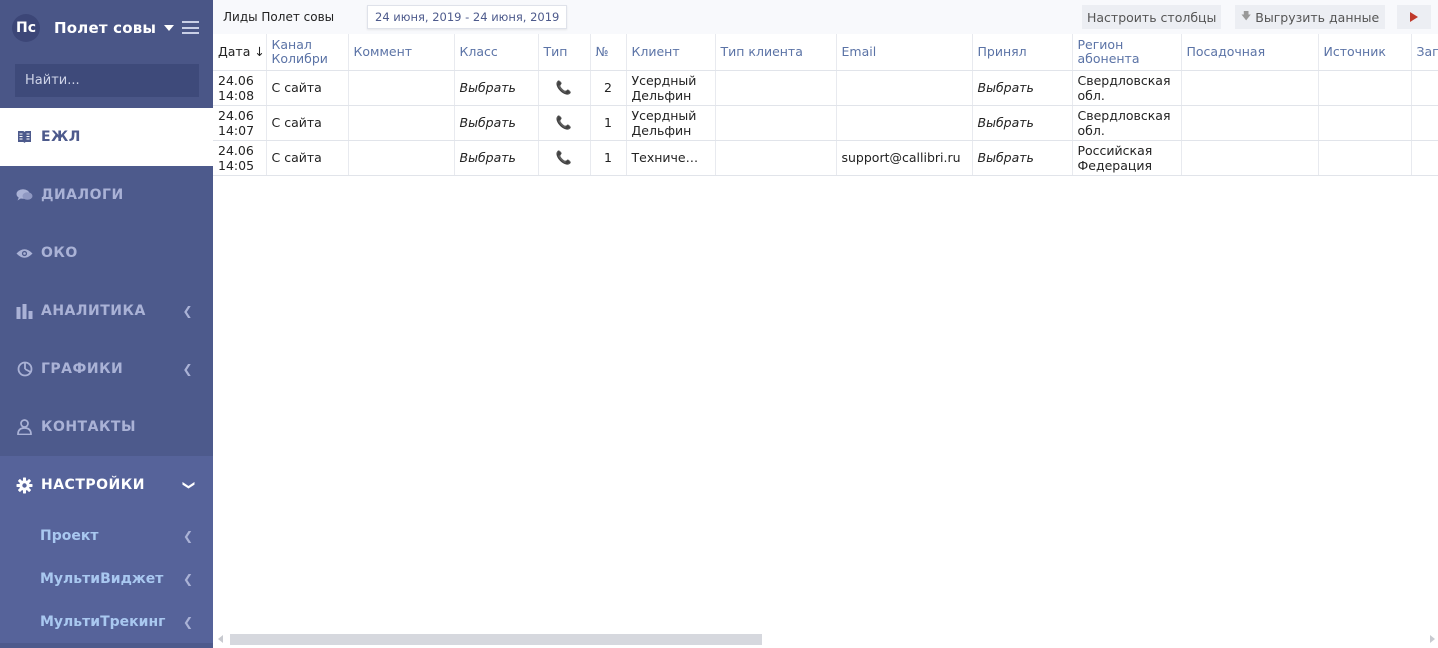 This screenshot has height=648, width=1438. Describe the element at coordinates (1432, 639) in the screenshot. I see `scroll-right-icon` at that location.